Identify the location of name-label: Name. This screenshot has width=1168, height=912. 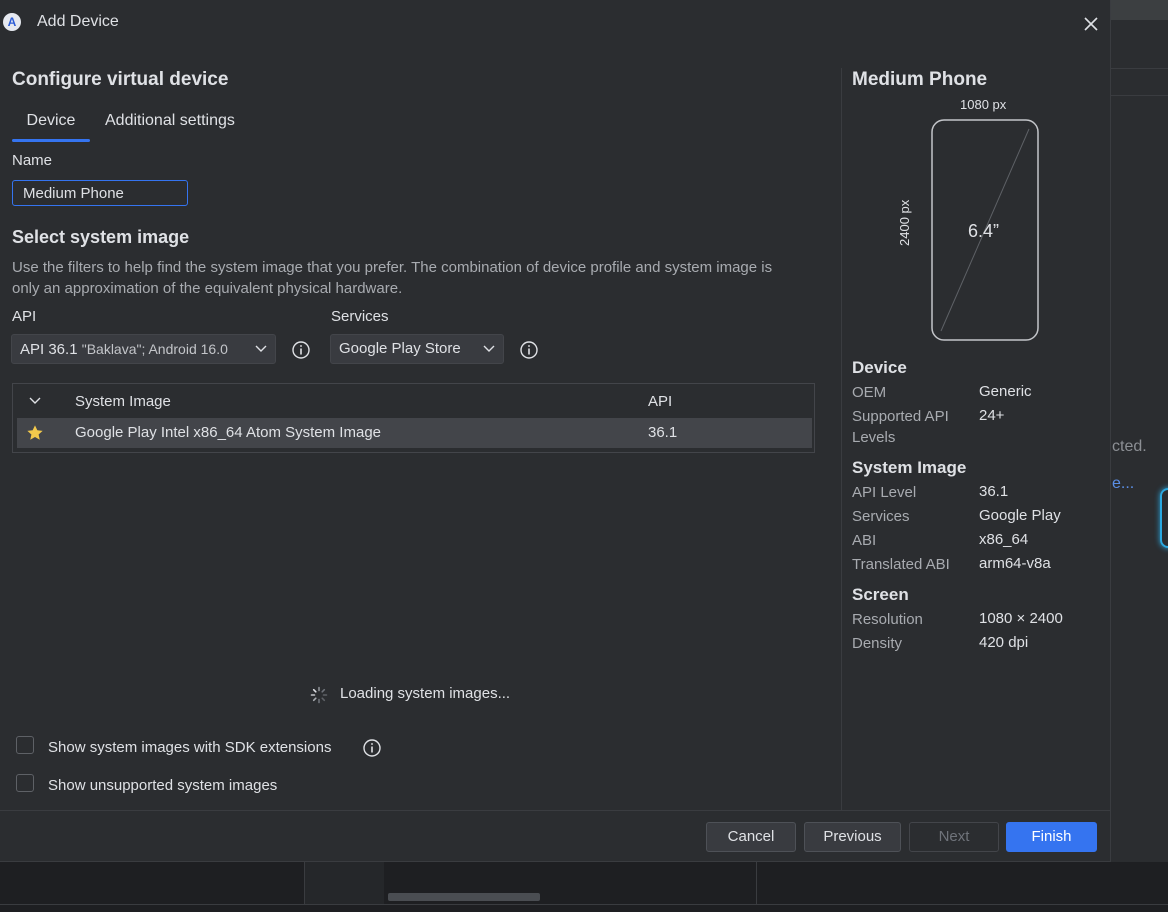
(32, 160).